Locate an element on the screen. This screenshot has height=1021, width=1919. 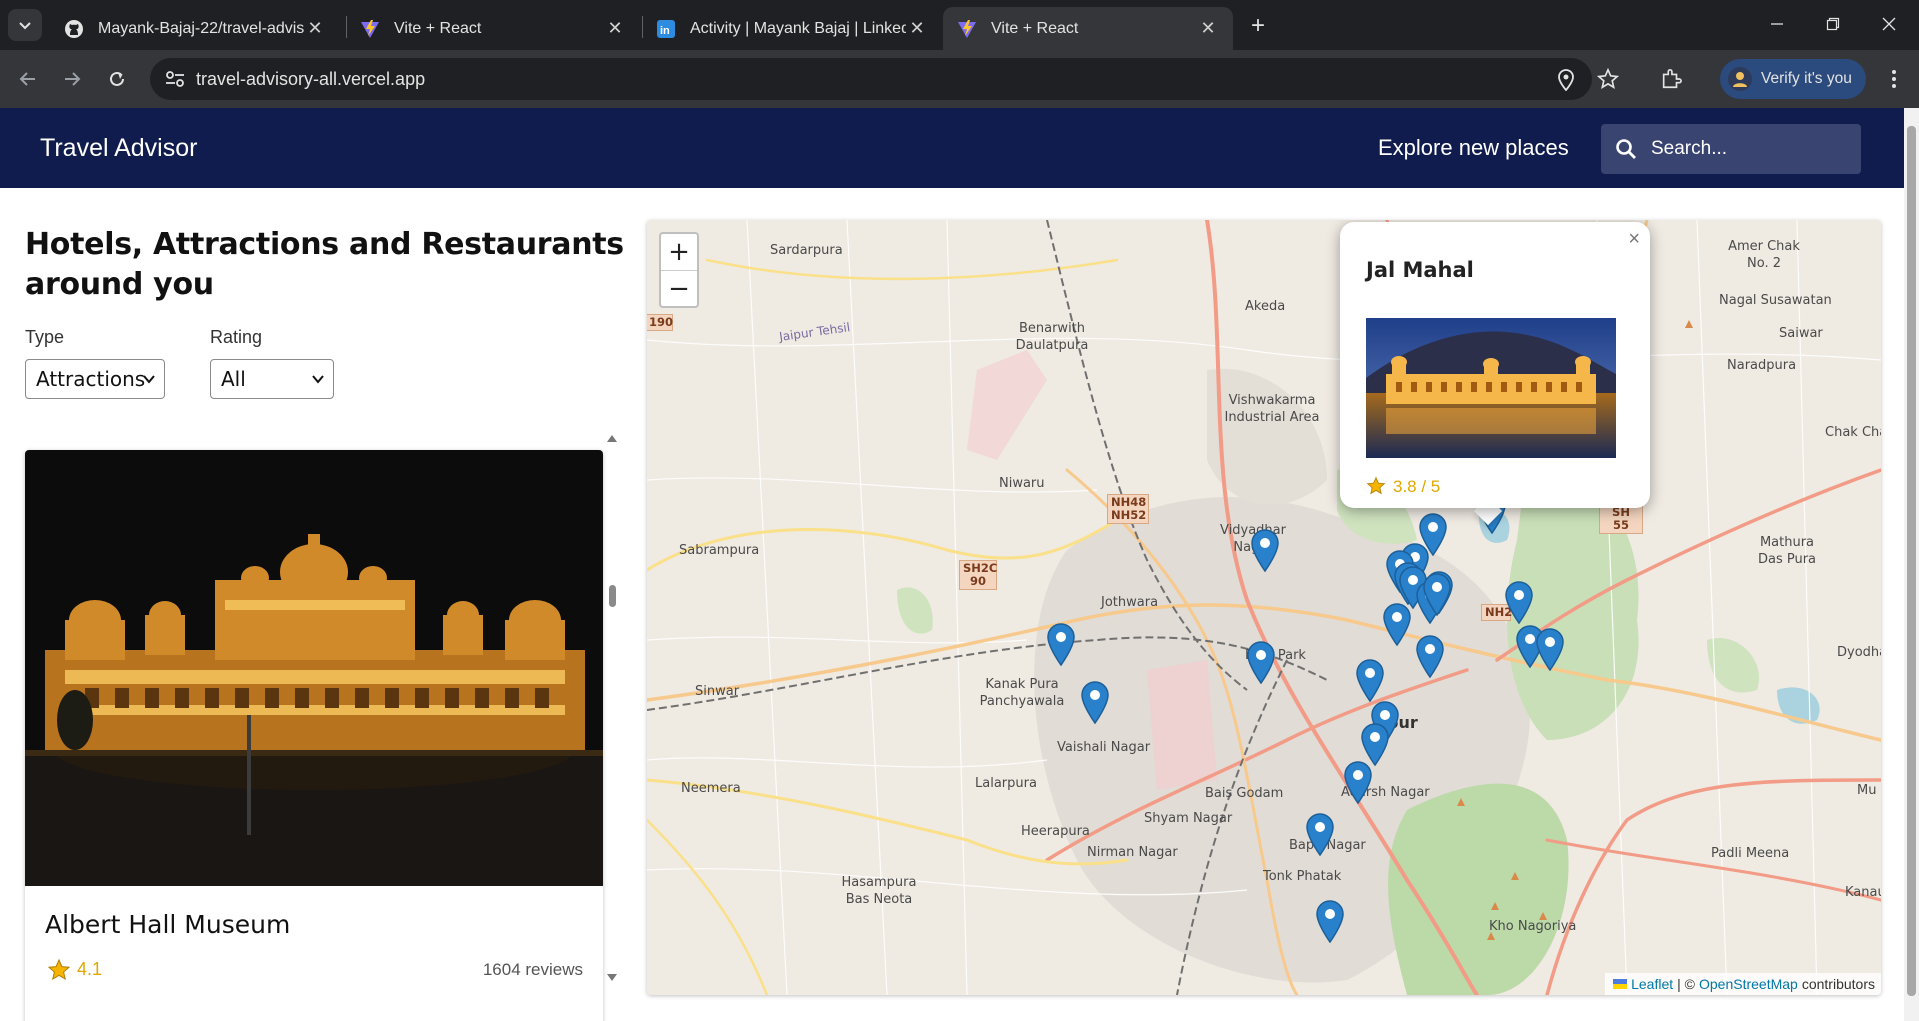
list-scroll-down-arrow is located at coordinates (612, 978).